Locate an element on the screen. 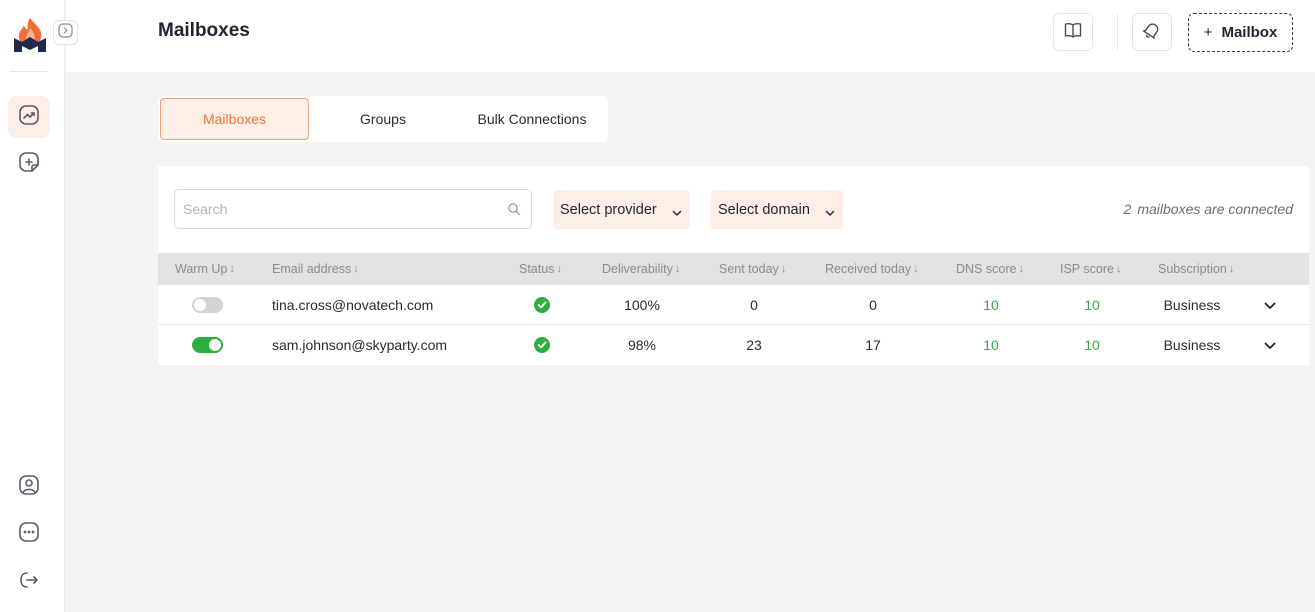 Image resolution: width=1315 pixels, height=612 pixels. column-label: Status is located at coordinates (537, 269).